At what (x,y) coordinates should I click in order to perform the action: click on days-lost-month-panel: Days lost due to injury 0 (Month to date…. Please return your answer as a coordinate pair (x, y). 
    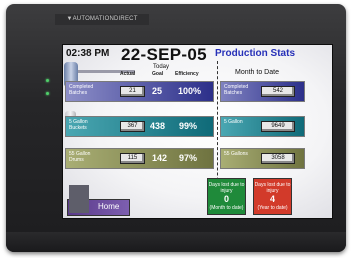
    Looking at the image, I should click on (226, 196).